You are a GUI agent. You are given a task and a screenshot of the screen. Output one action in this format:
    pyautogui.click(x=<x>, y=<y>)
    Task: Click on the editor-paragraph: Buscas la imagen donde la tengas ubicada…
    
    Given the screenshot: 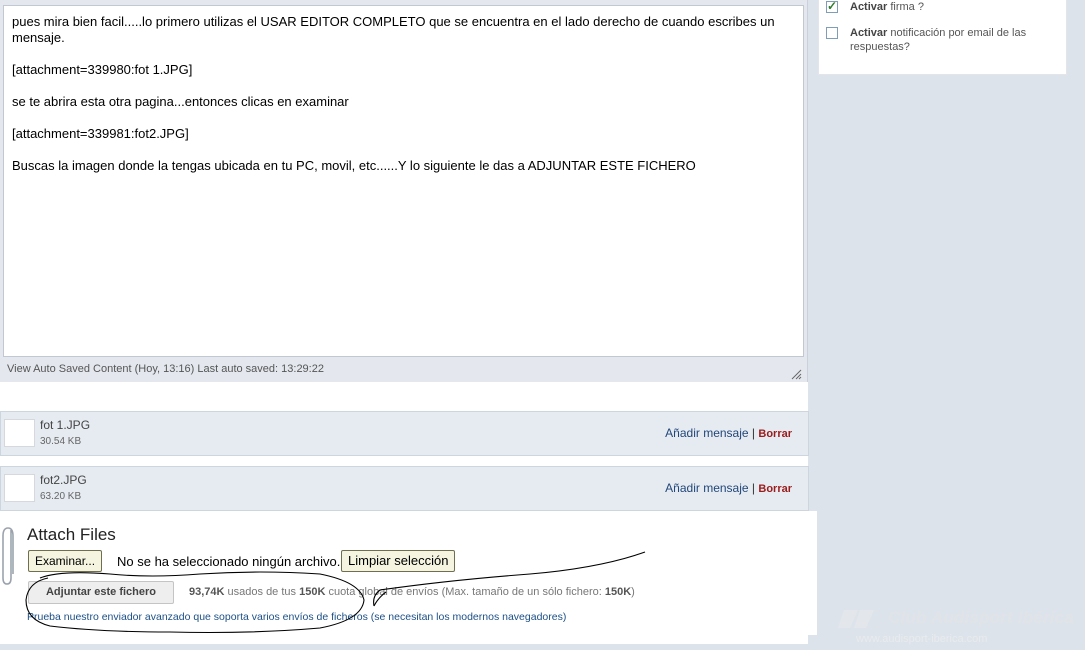 What is the action you would take?
    pyautogui.click(x=354, y=165)
    